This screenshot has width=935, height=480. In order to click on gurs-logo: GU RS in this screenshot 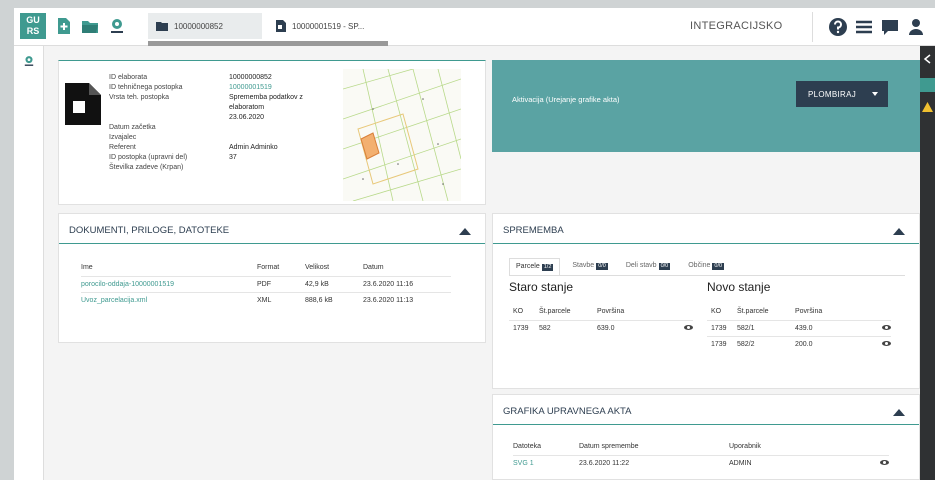, I will do `click(33, 26)`.